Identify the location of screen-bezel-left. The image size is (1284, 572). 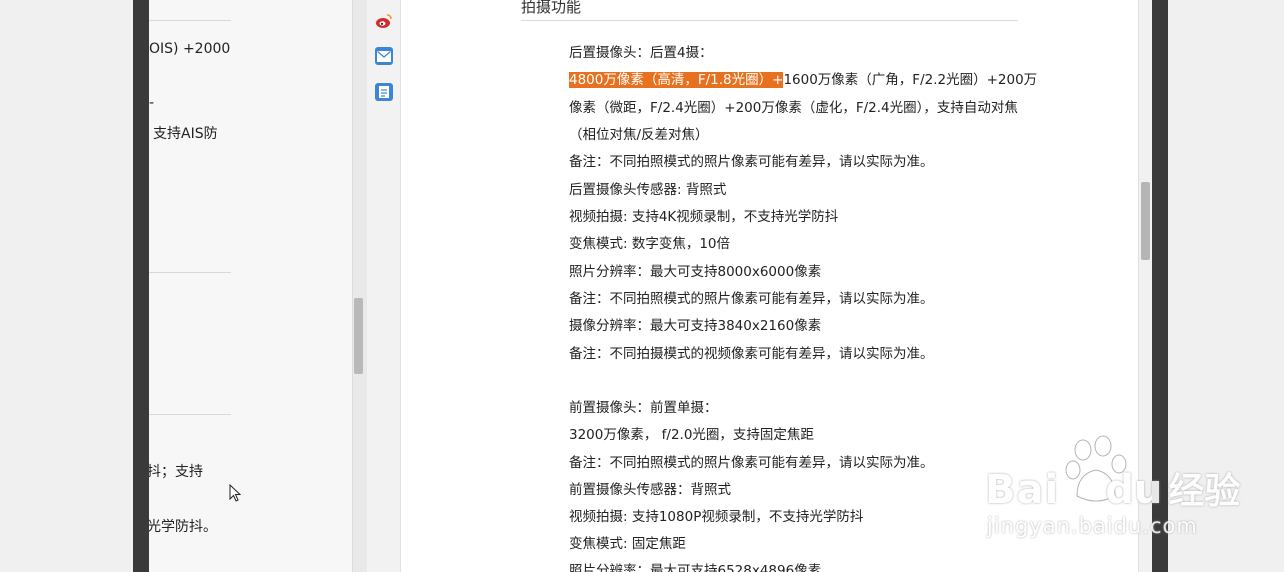
(141, 286).